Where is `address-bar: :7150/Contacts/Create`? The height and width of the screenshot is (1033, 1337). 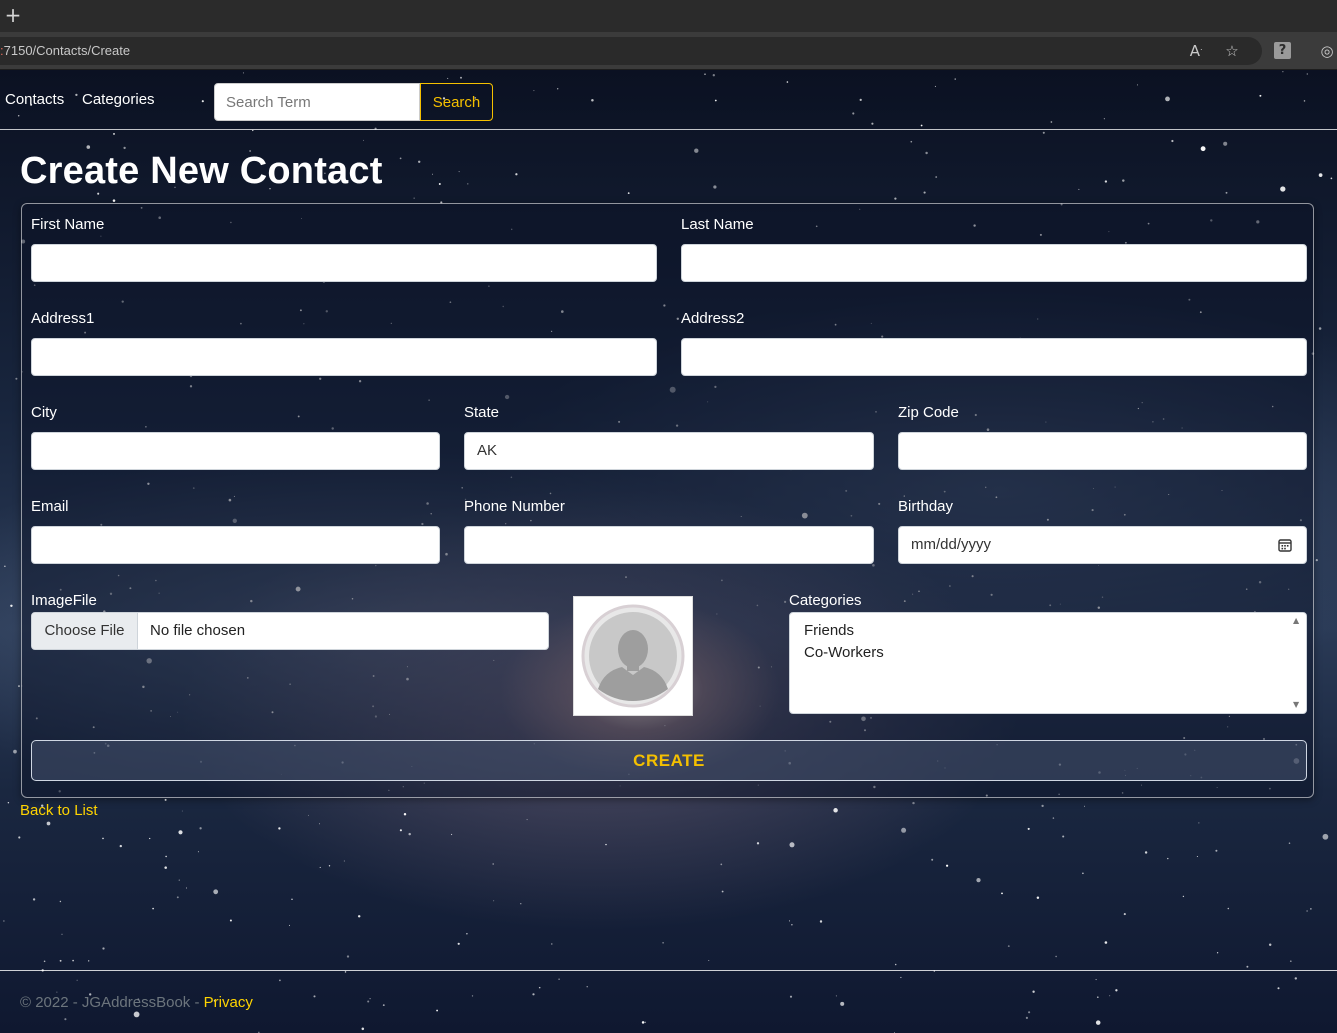
address-bar: :7150/Contacts/Create is located at coordinates (631, 51).